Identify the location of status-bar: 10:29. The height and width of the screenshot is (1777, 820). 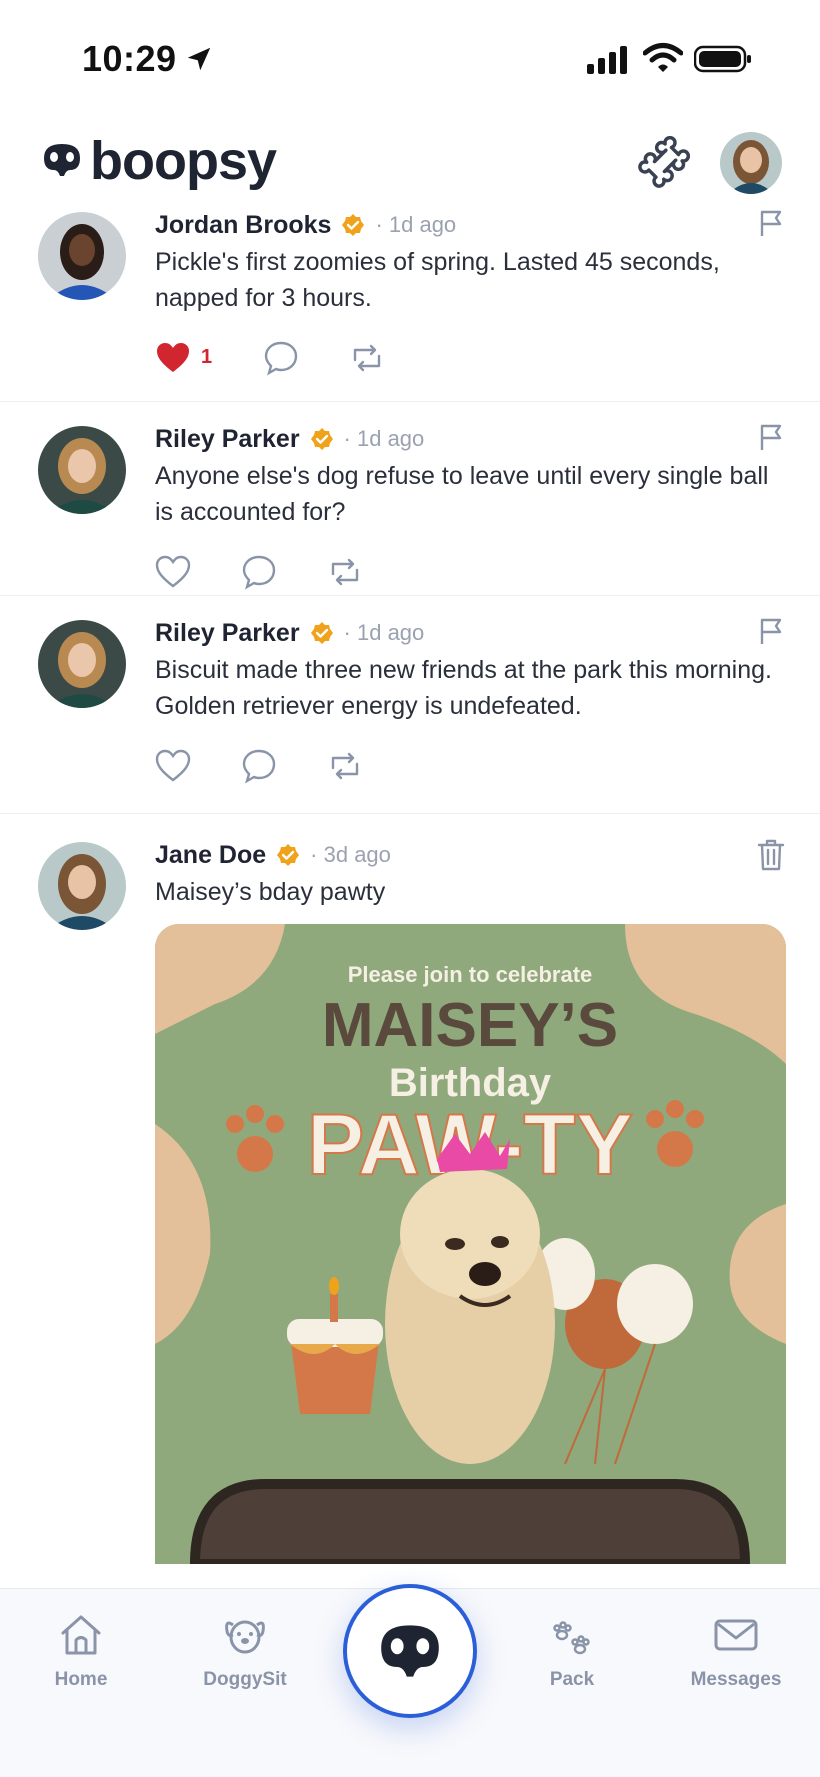
(410, 60).